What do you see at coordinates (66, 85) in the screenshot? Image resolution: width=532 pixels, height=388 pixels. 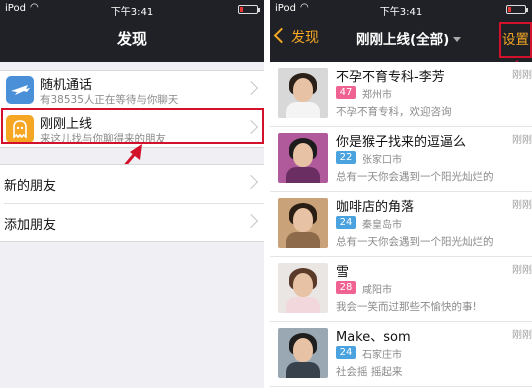 I see `random-call-title: 随机通话` at bounding box center [66, 85].